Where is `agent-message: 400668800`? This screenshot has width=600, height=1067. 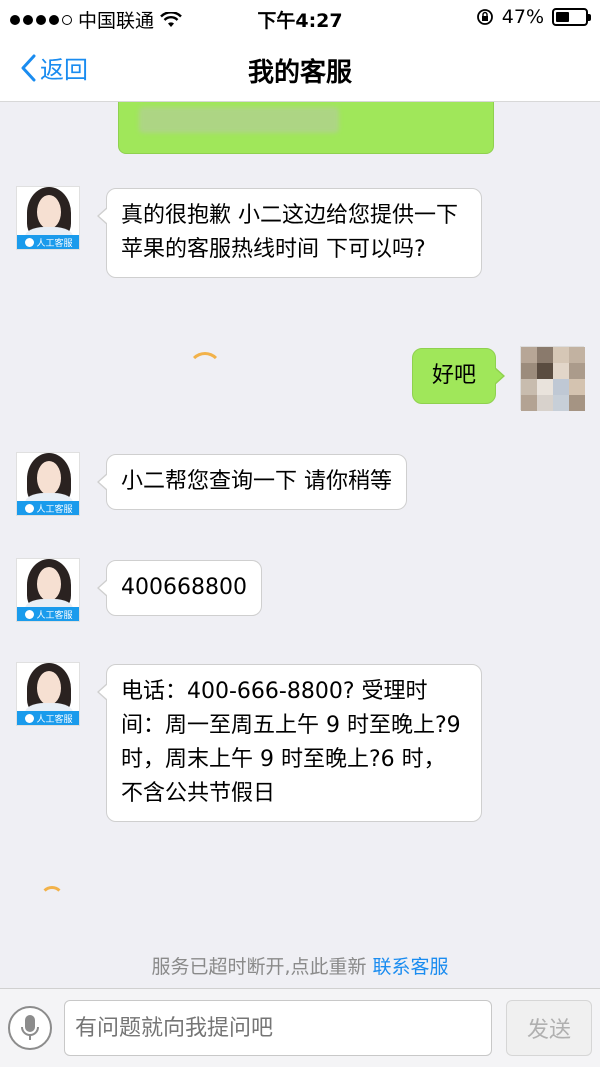
agent-message: 400668800 is located at coordinates (179, 588).